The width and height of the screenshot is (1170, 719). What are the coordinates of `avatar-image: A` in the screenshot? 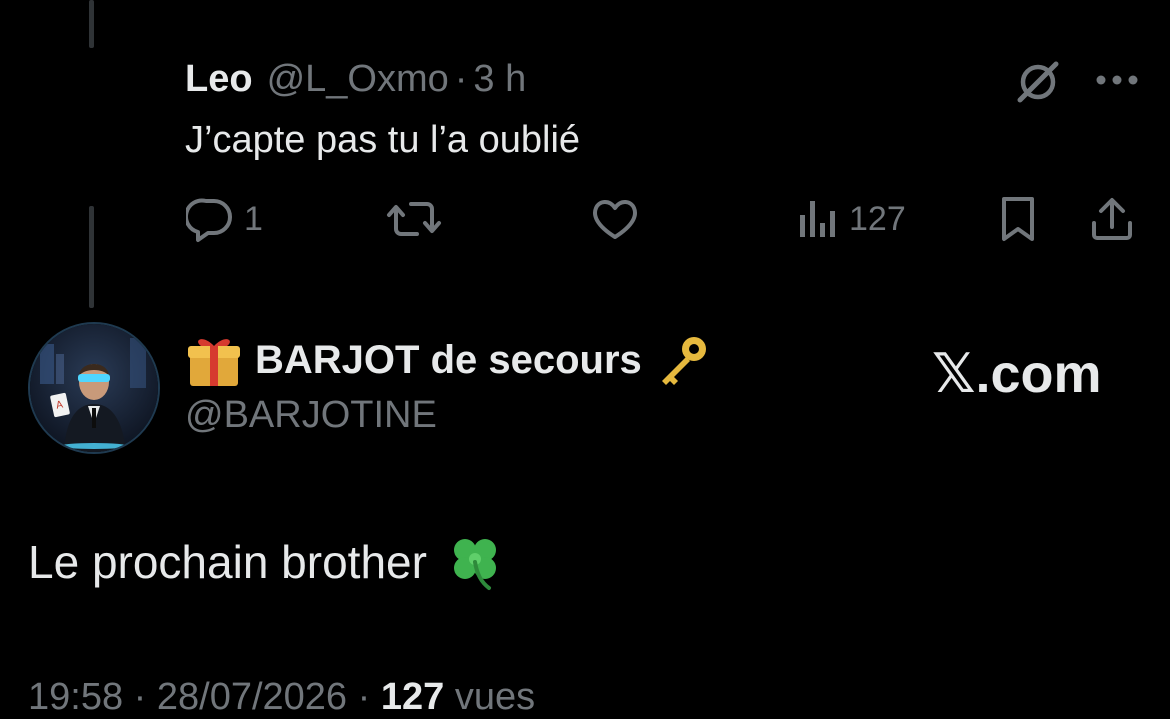 It's located at (94, 388).